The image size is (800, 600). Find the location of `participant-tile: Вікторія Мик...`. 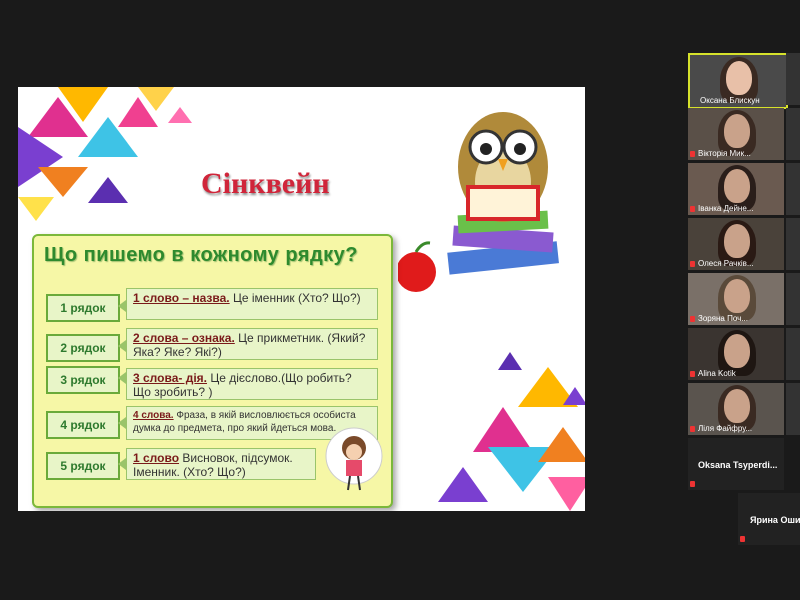

participant-tile: Вікторія Мик... is located at coordinates (736, 134).